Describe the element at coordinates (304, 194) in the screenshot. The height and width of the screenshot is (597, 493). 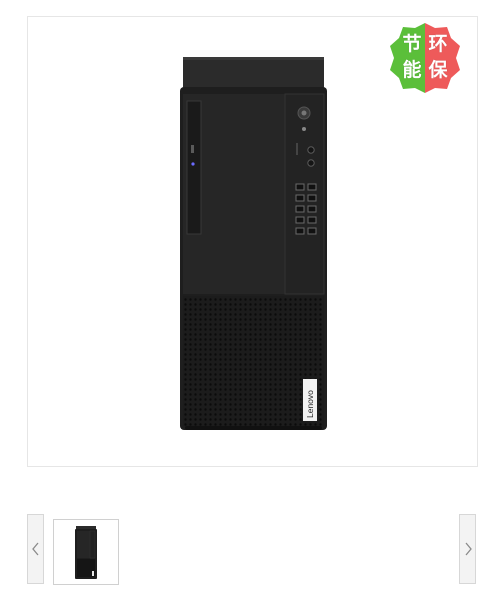
I see `io-panel` at that location.